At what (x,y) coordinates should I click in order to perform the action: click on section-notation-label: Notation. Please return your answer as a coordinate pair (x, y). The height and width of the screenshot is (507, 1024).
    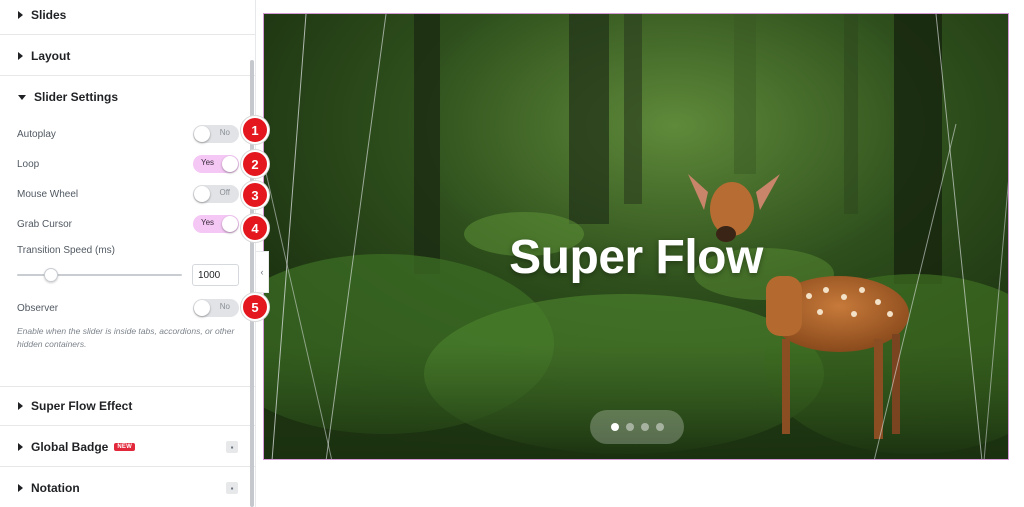
    Looking at the image, I should click on (55, 487).